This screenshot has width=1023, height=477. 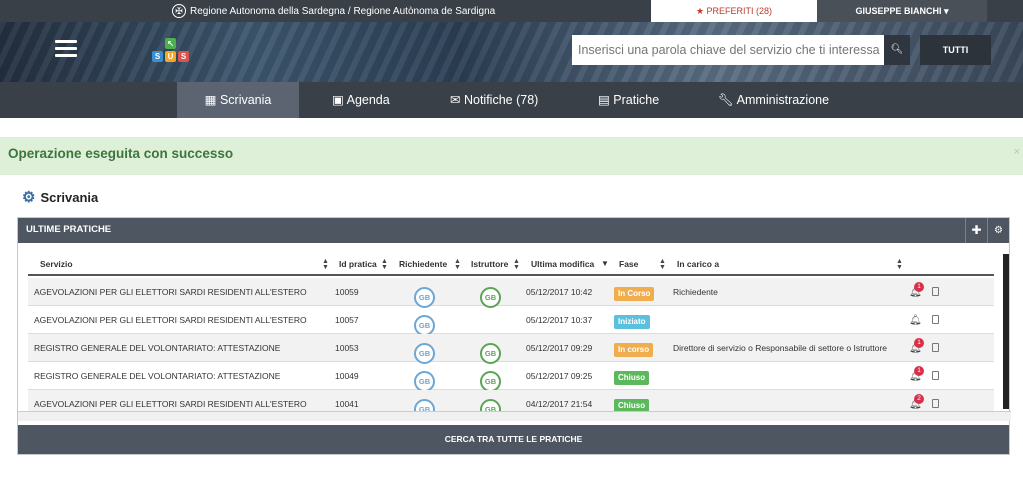 What do you see at coordinates (423, 264) in the screenshot?
I see `col-richiedente: Richiedente` at bounding box center [423, 264].